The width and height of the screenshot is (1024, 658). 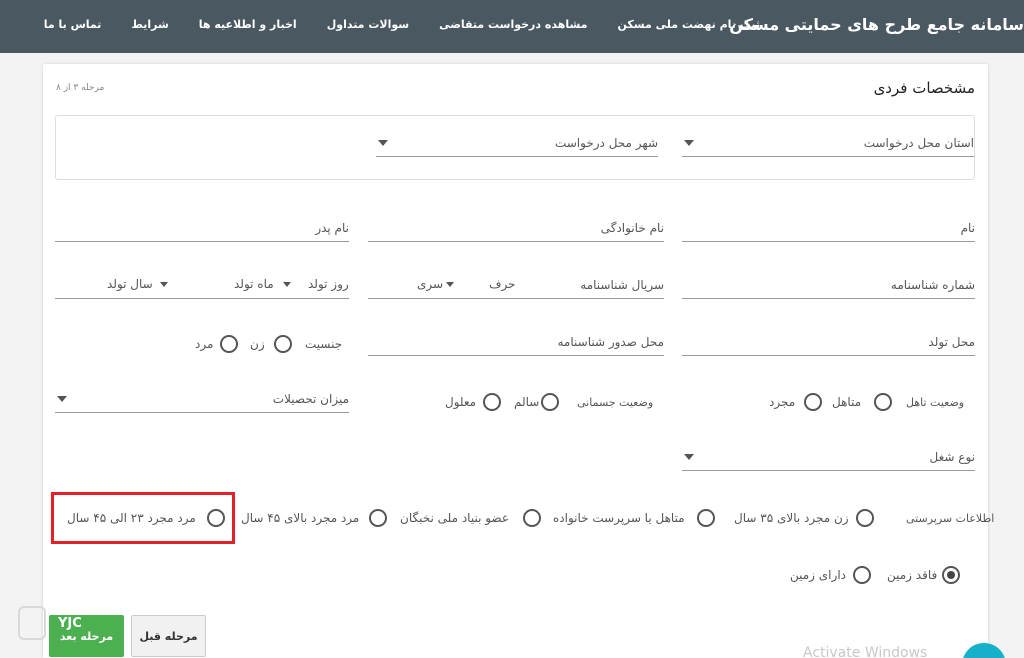 I want to click on issue-place-field: محل صدور شناسنامه, so click(x=516, y=343).